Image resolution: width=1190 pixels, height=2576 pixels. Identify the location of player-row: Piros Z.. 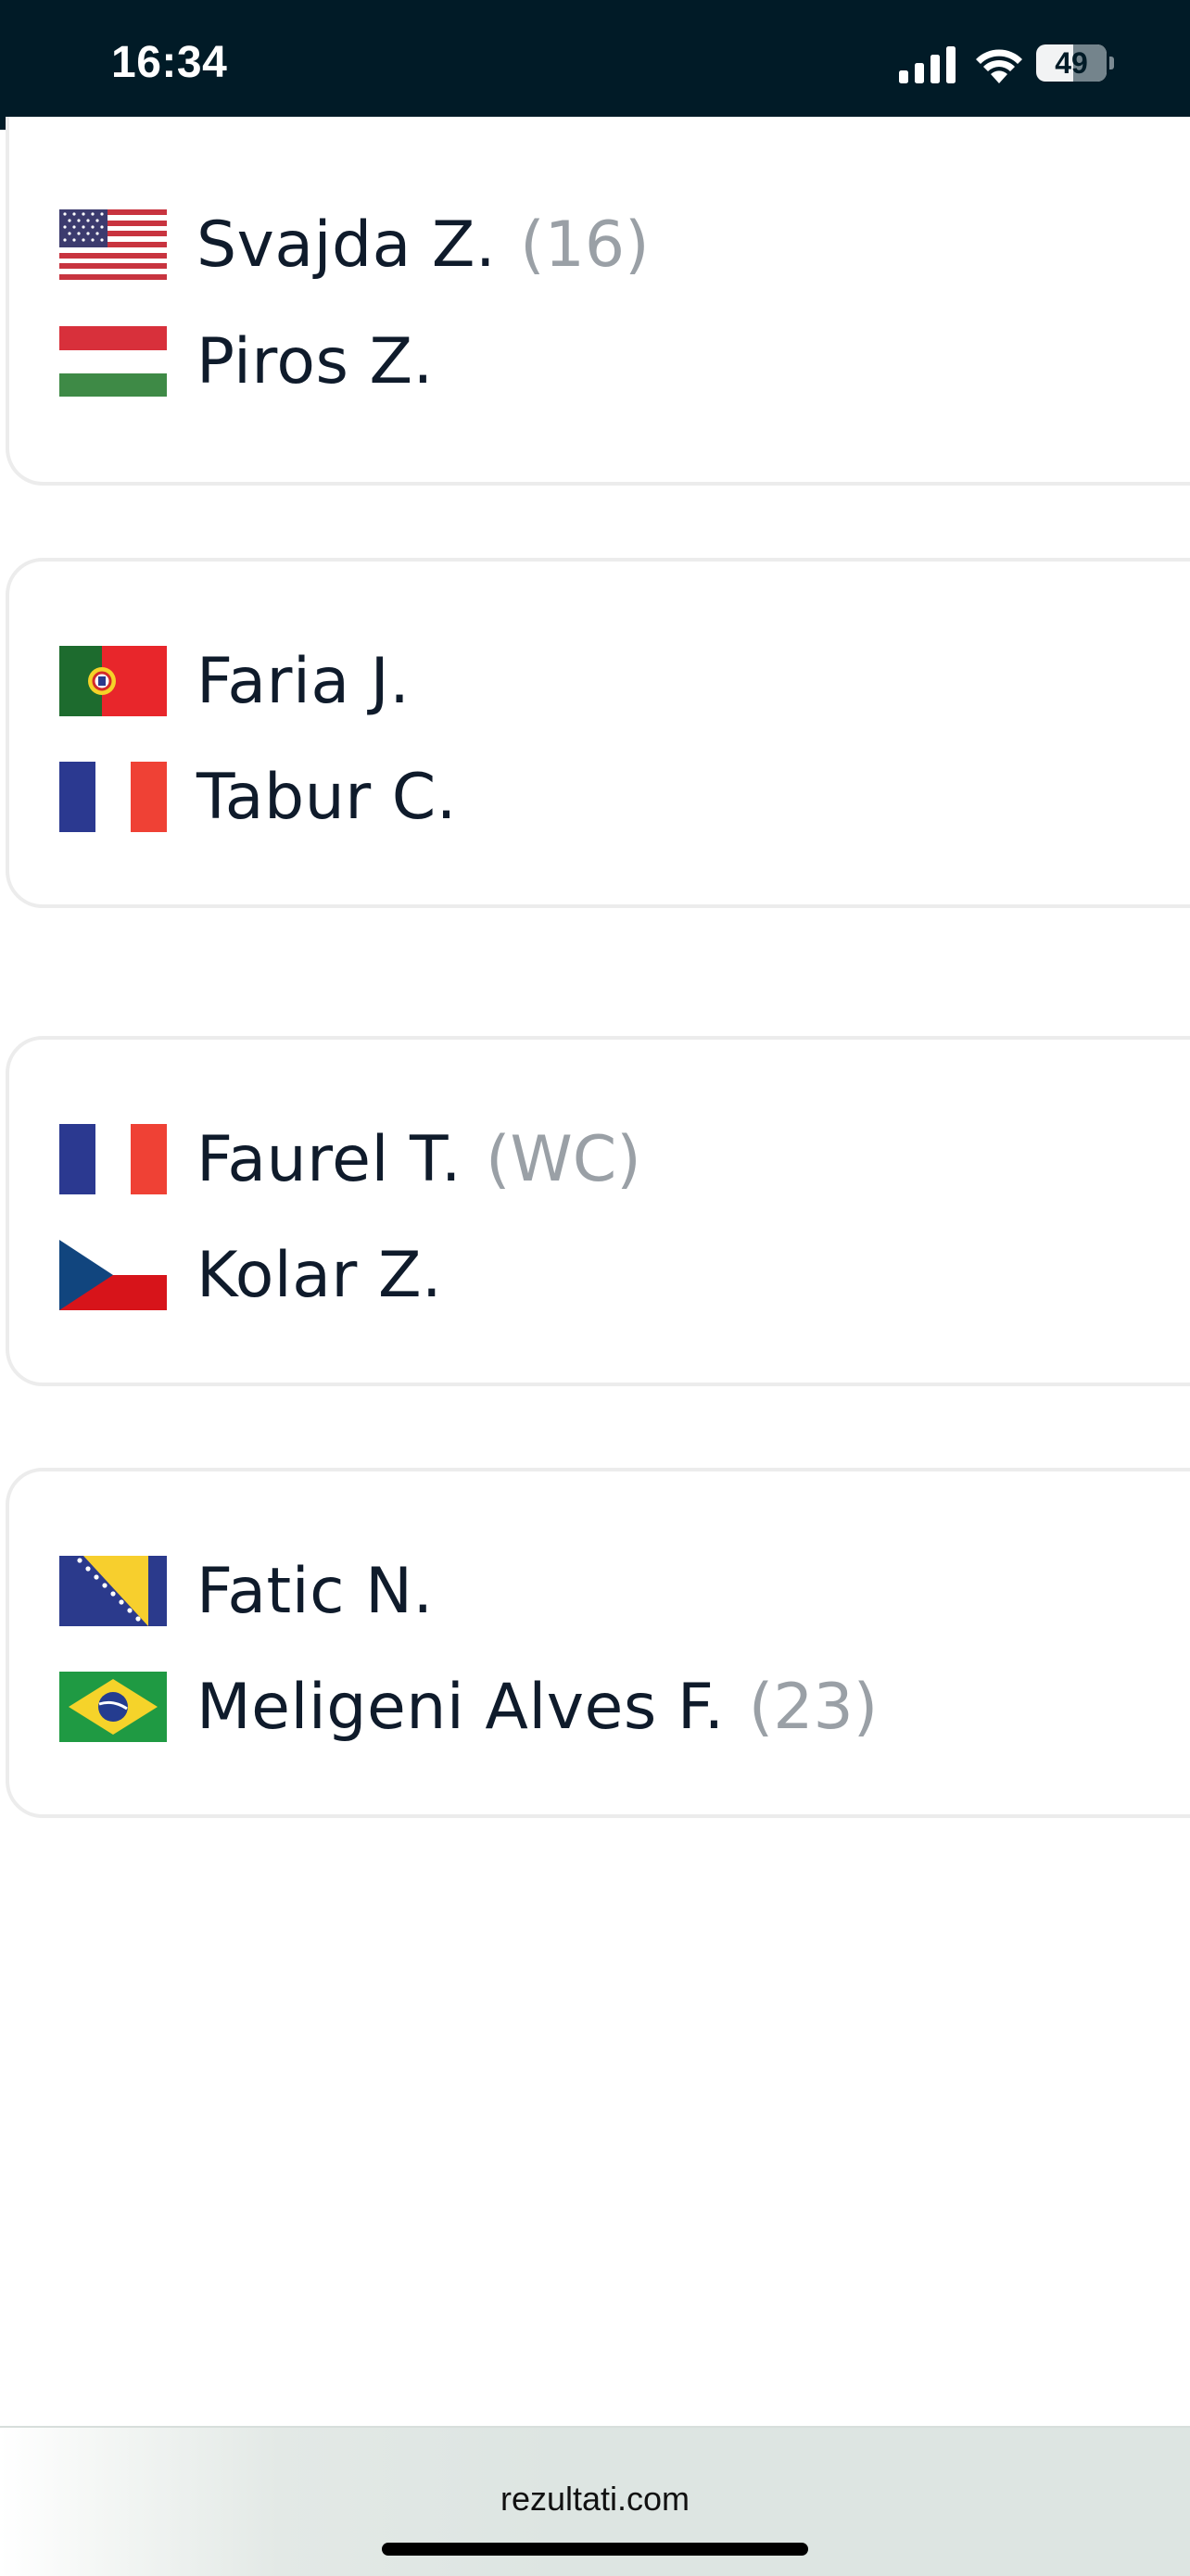
(258, 361).